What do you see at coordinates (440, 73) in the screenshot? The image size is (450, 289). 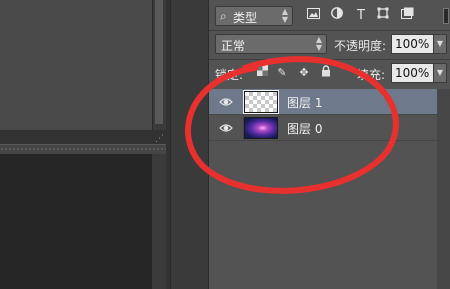 I see `fill-dropdown-button: ▼` at bounding box center [440, 73].